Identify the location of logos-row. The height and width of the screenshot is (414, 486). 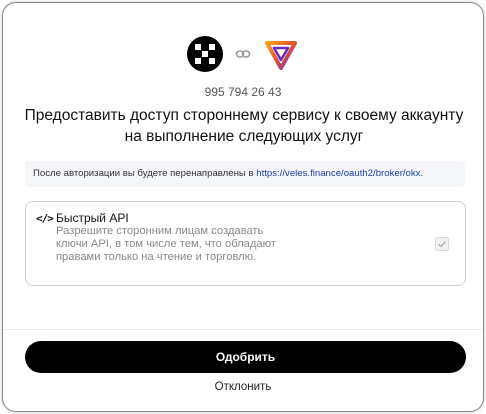
(243, 54).